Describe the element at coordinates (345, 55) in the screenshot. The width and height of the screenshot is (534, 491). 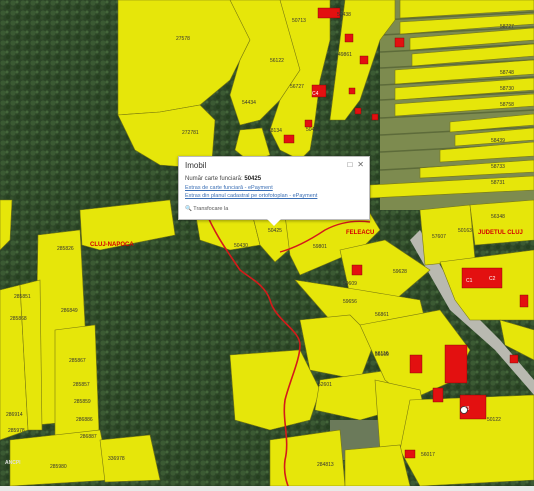
I see `svg-text: 49861` at that location.